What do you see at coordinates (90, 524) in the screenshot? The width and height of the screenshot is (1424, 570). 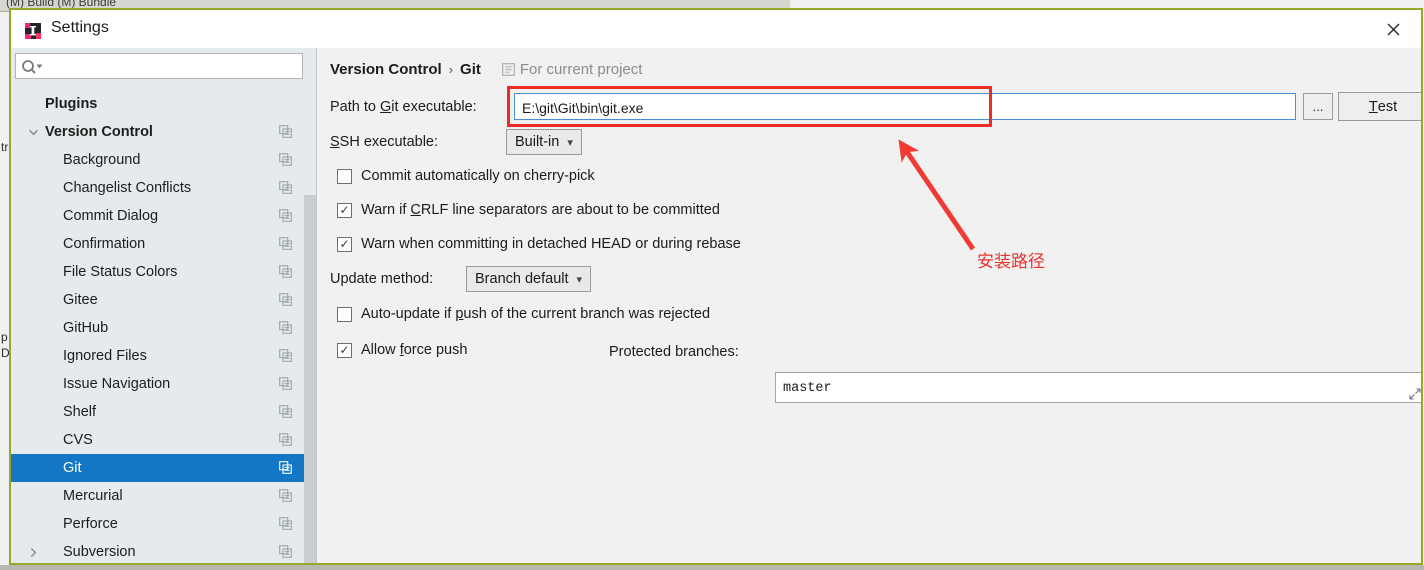 I see `sidebar-item-label: Perforce` at bounding box center [90, 524].